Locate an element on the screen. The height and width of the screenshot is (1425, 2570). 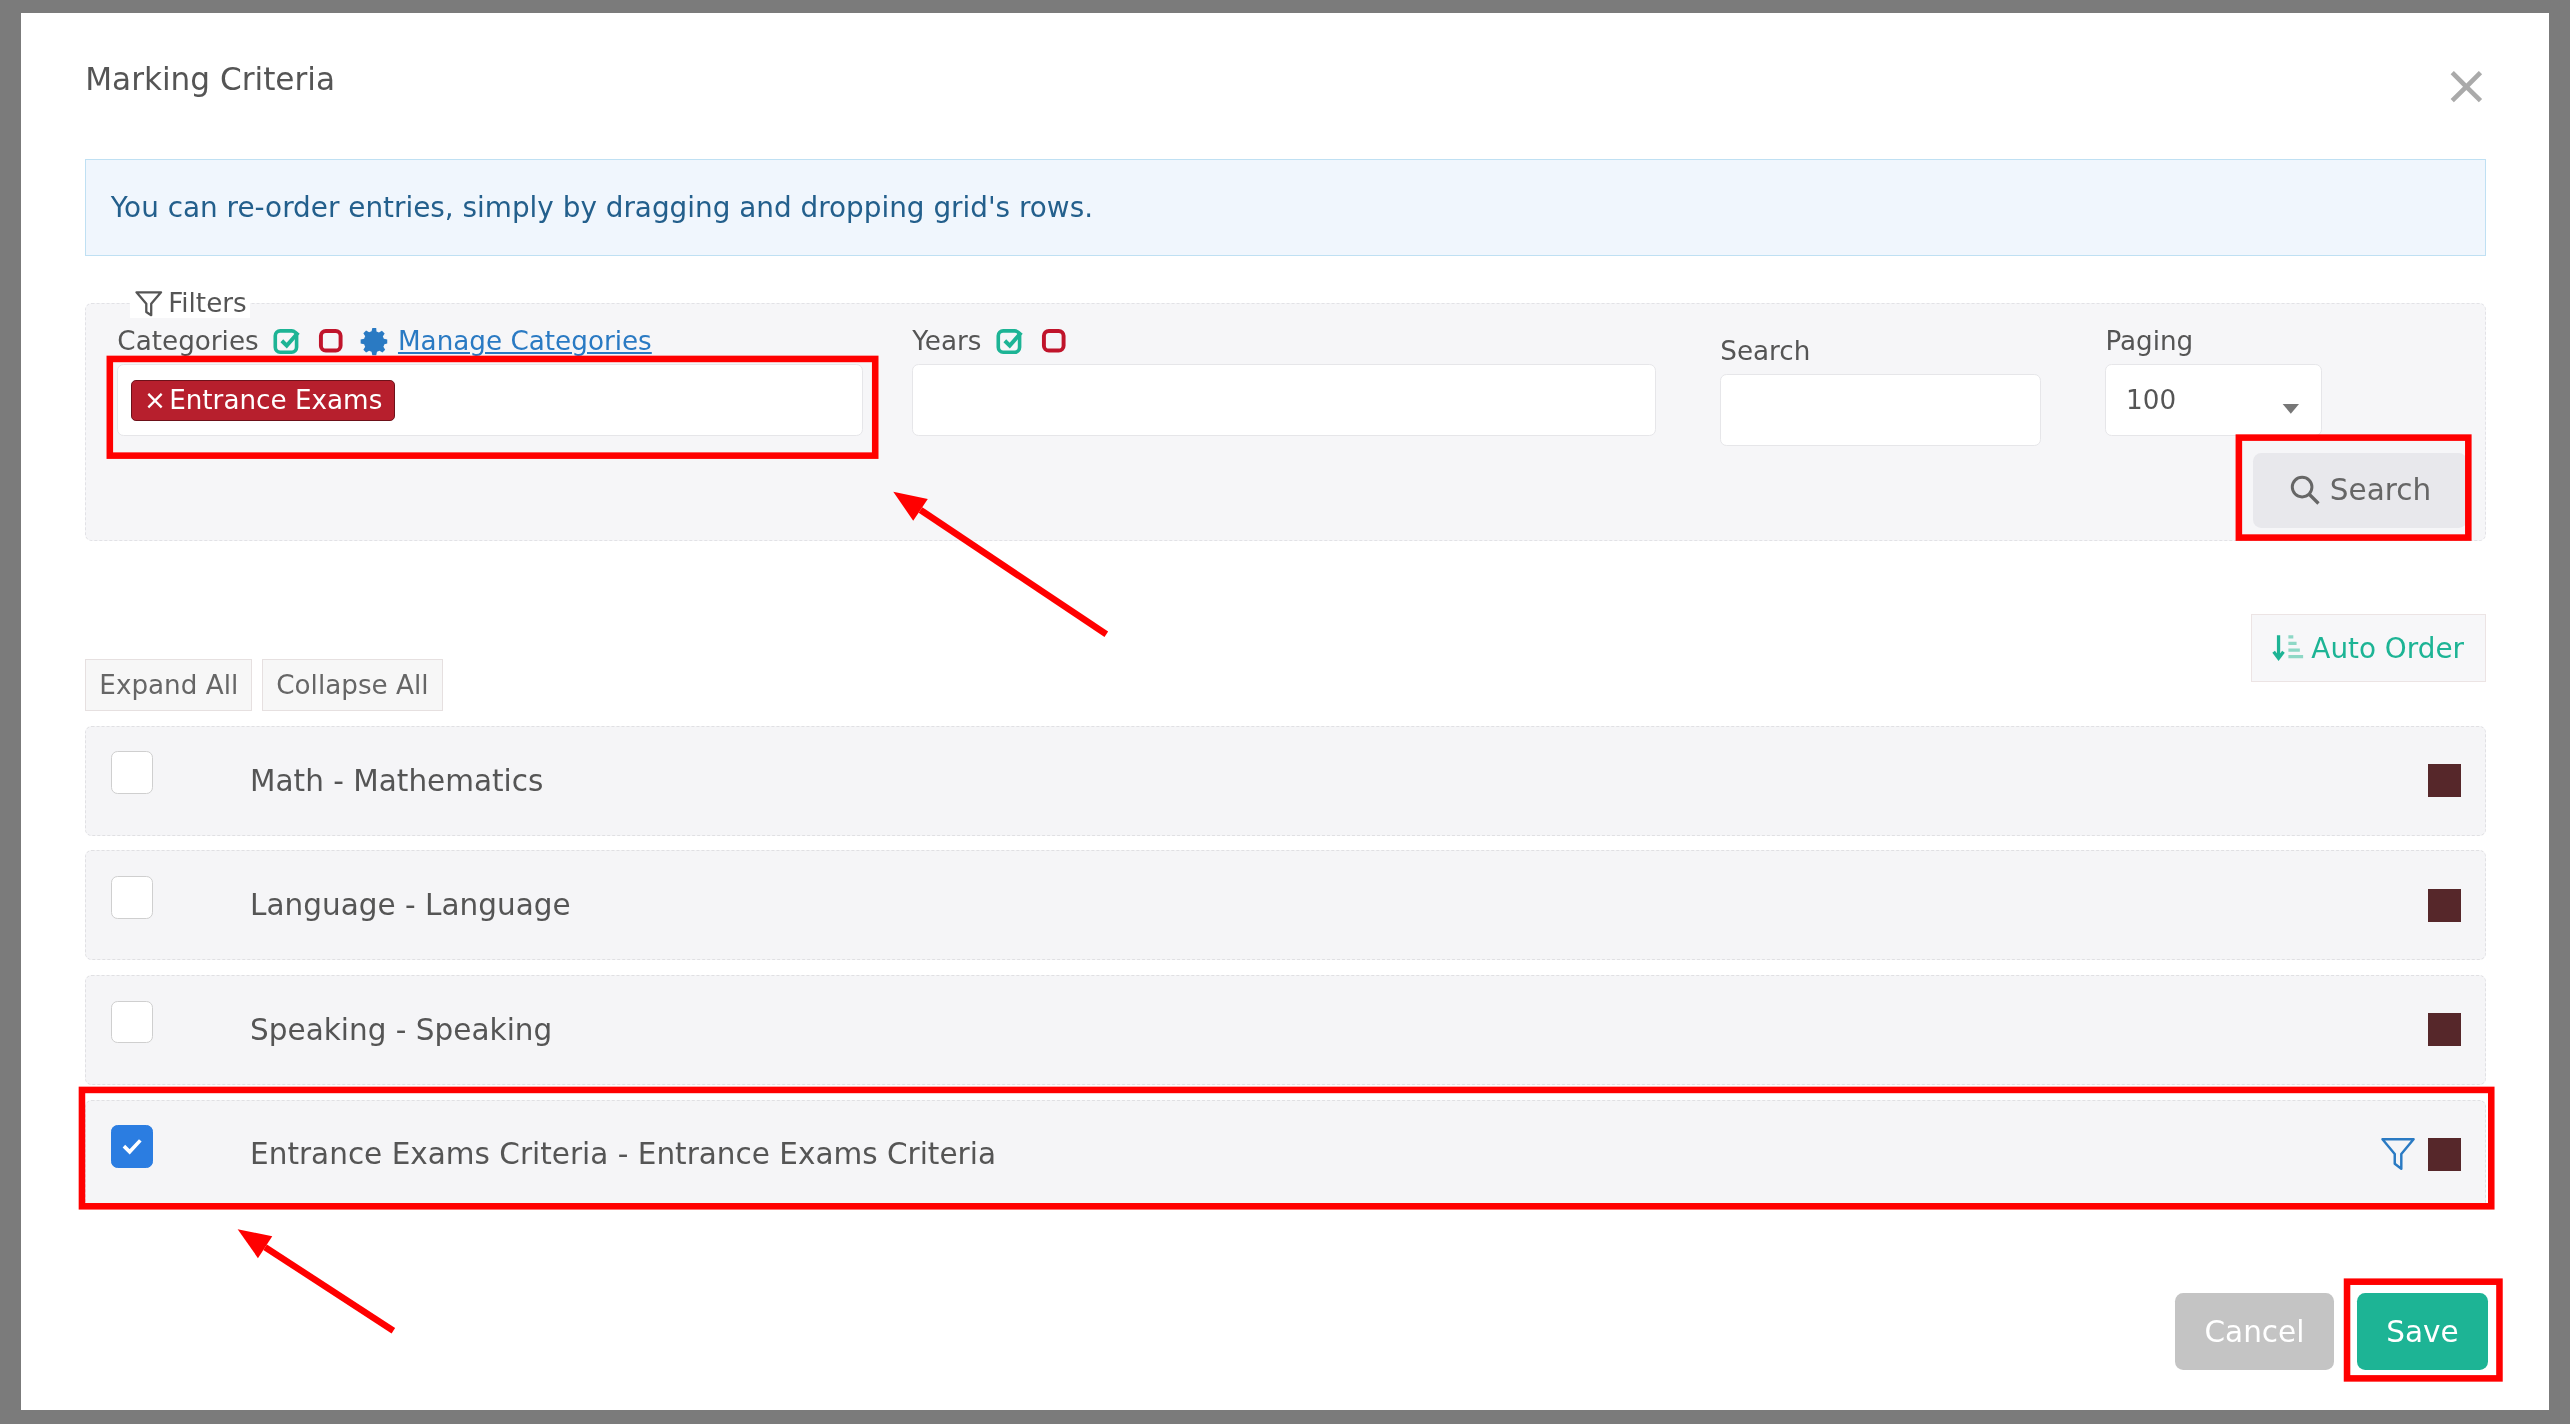
search-field is located at coordinates (1881, 410).